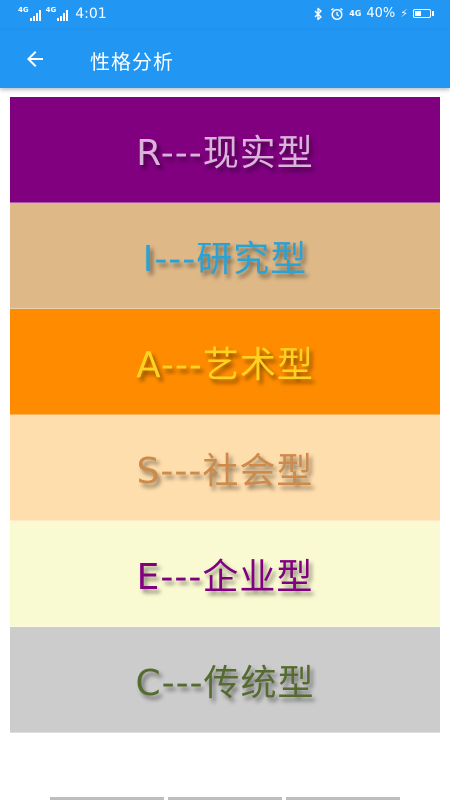 The width and height of the screenshot is (450, 800). I want to click on type-label: R---现实型, so click(225, 153).